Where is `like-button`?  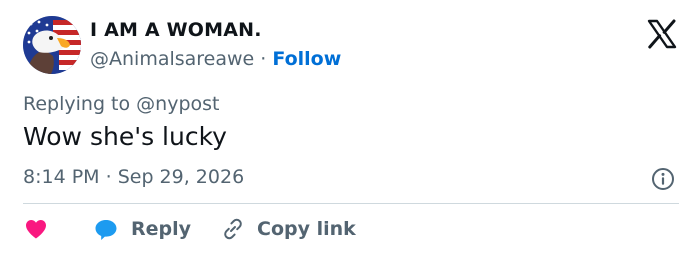
like-button is located at coordinates (36, 229).